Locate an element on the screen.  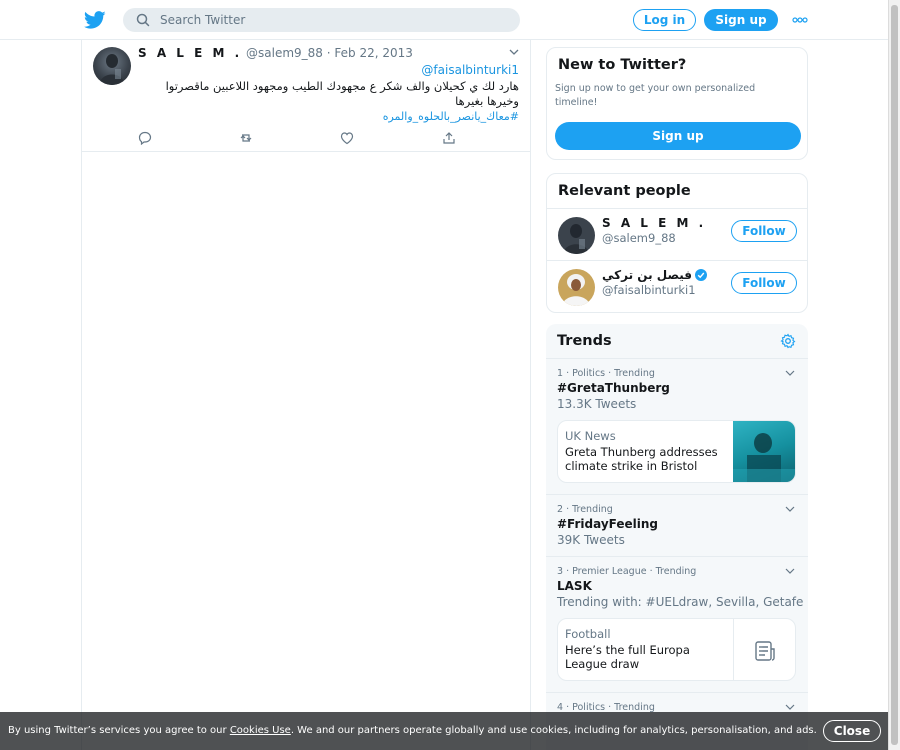
signup-button: Sign up is located at coordinates (741, 20).